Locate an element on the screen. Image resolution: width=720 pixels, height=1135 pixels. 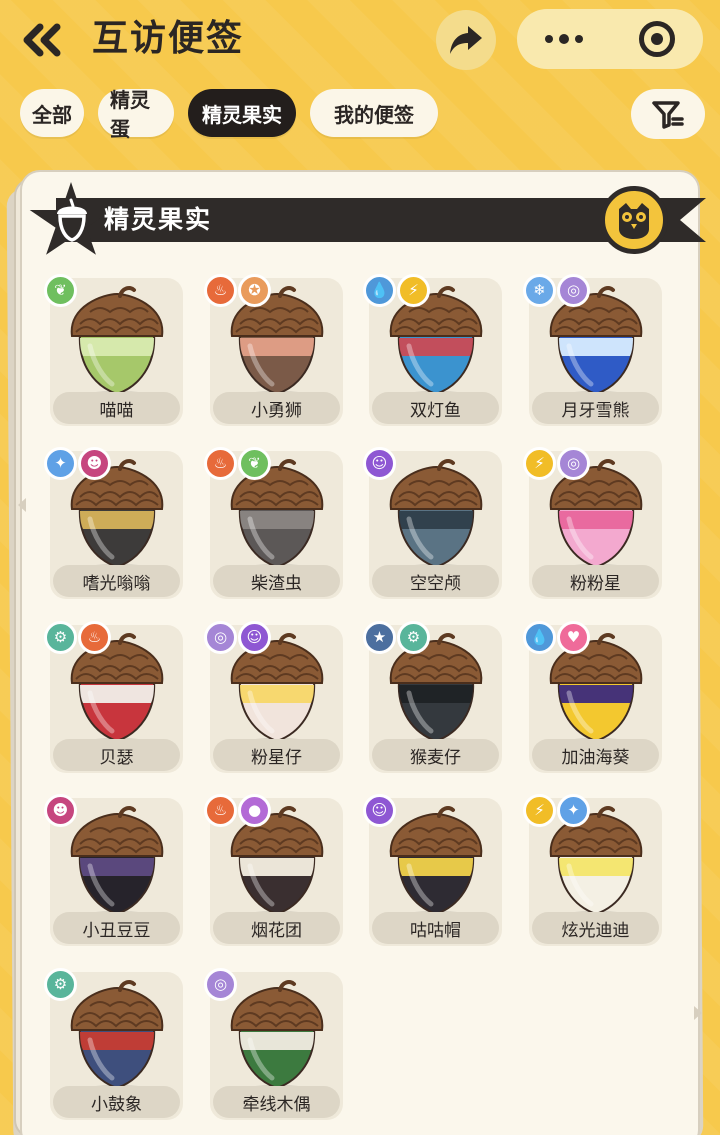
fruit-card: ♨ ❦ 柴渣虫 is located at coordinates (273, 523).